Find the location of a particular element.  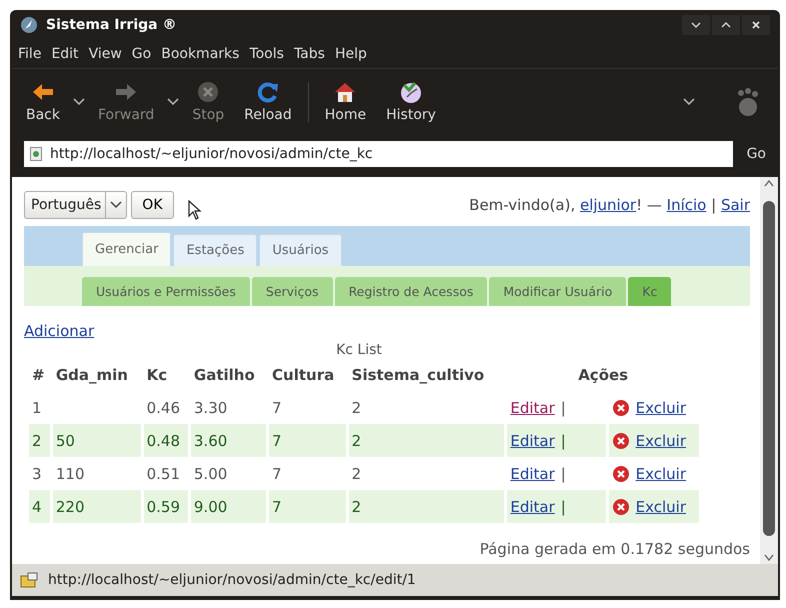

menu-item: File is located at coordinates (30, 54).